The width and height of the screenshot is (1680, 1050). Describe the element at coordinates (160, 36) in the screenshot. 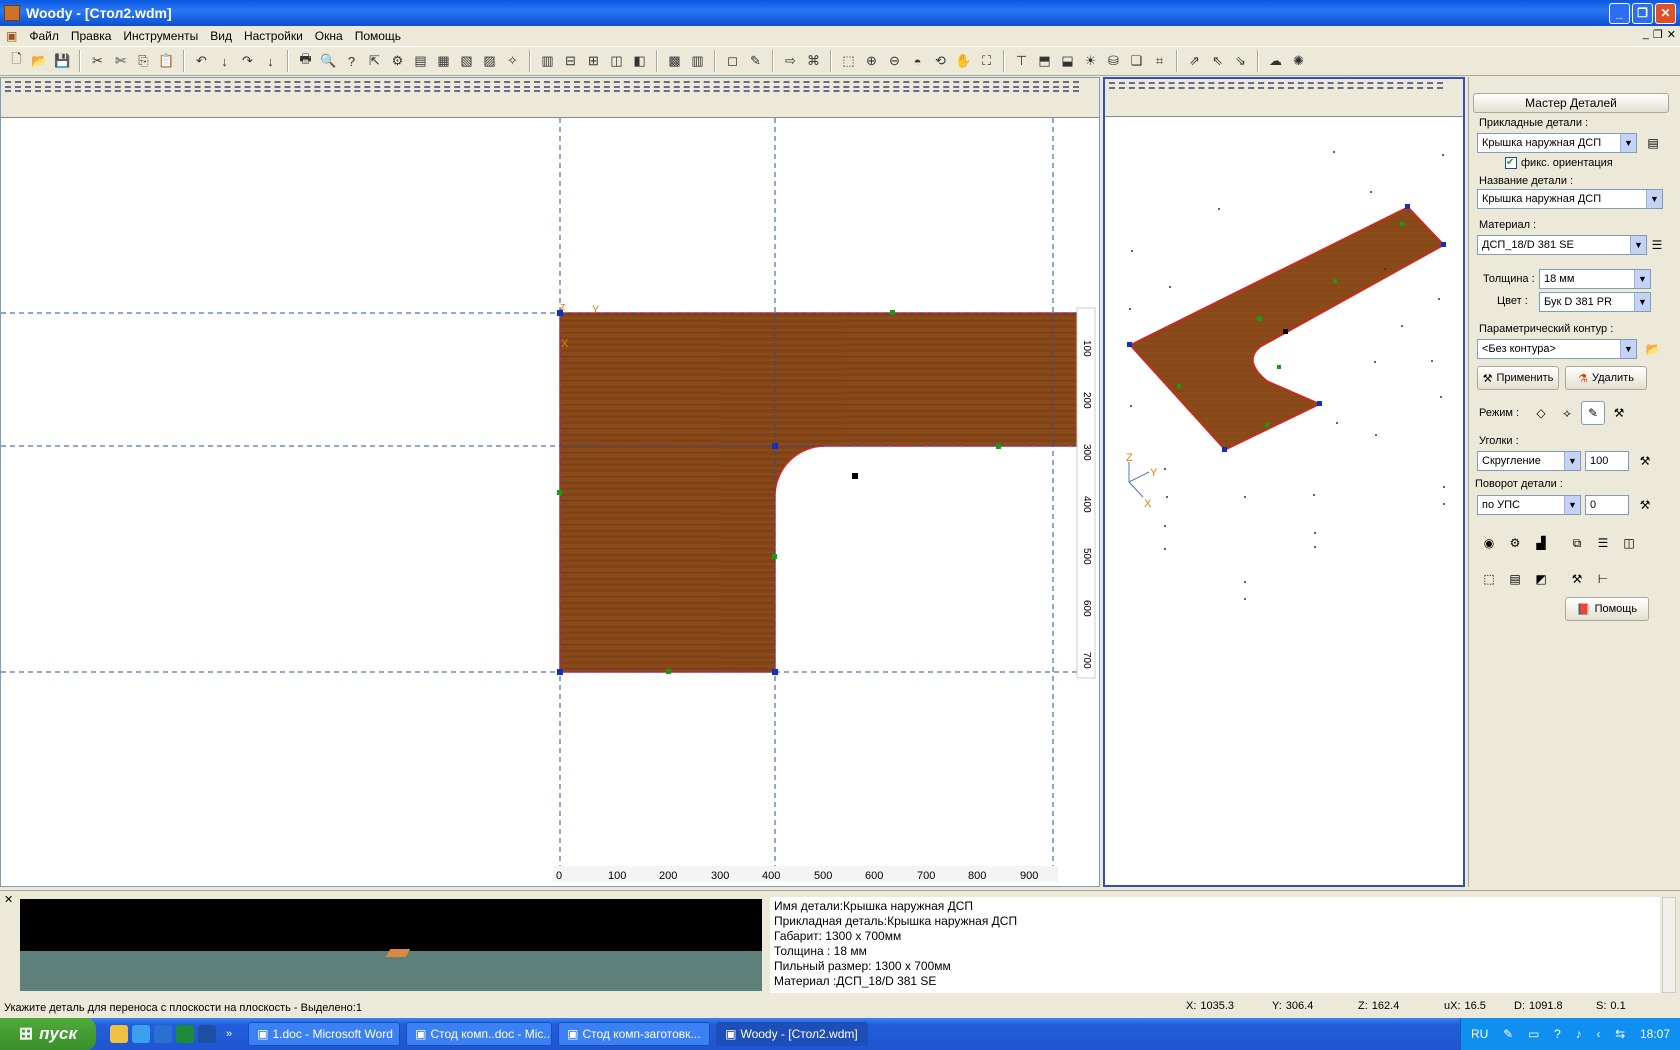

I see `menu-tools: Инструменты` at that location.